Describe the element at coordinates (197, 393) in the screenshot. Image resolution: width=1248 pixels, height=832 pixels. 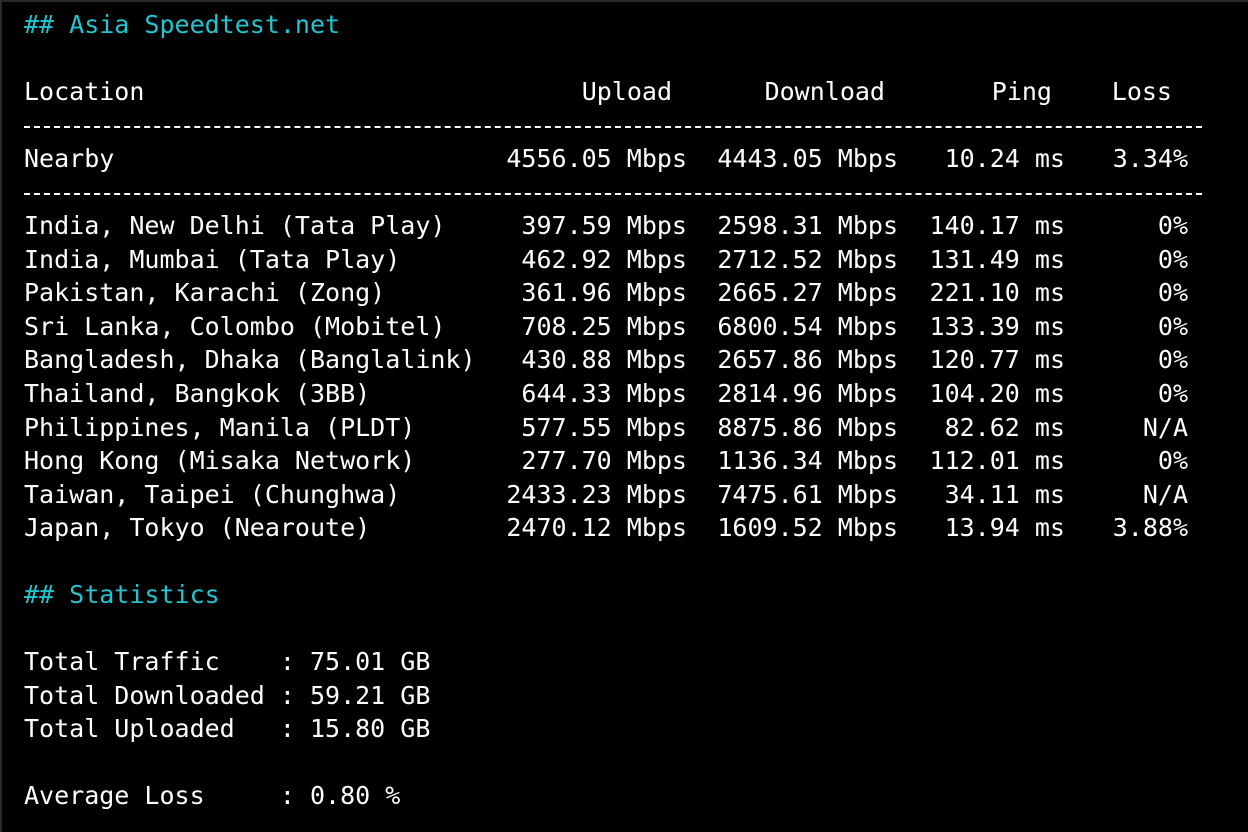
I see `row-location: Thailand, Bangkok (3BB)` at that location.